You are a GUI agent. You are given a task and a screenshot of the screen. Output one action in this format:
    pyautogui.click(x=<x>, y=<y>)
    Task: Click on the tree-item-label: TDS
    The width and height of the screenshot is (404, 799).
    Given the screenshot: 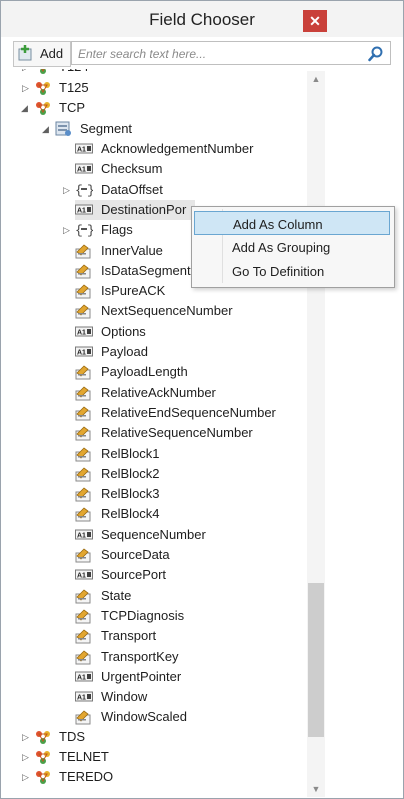 What is the action you would take?
    pyautogui.click(x=72, y=736)
    